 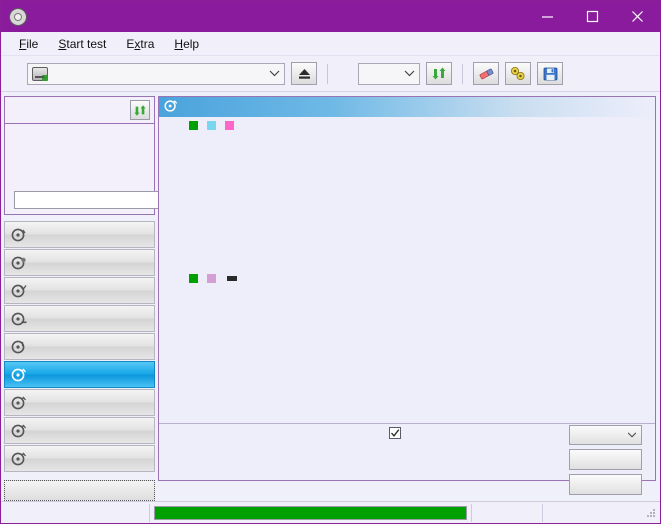 What do you see at coordinates (147, 43) in the screenshot?
I see `menu-item-extra-rest: tra` at bounding box center [147, 43].